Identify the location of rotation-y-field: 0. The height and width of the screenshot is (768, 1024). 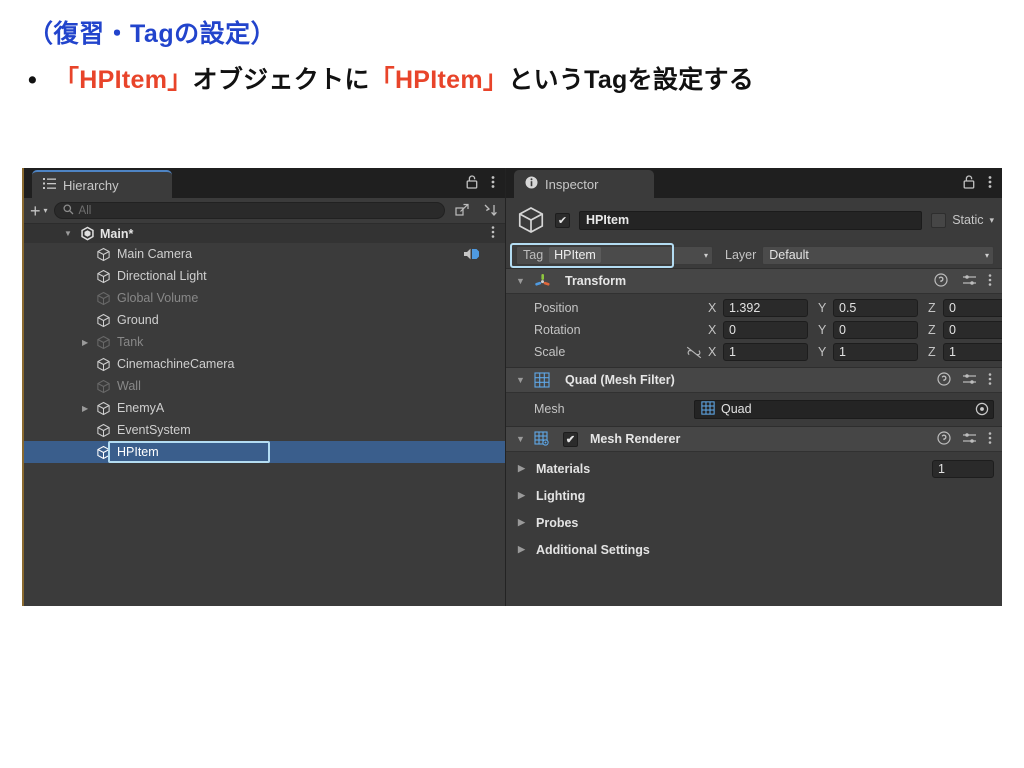
(875, 330).